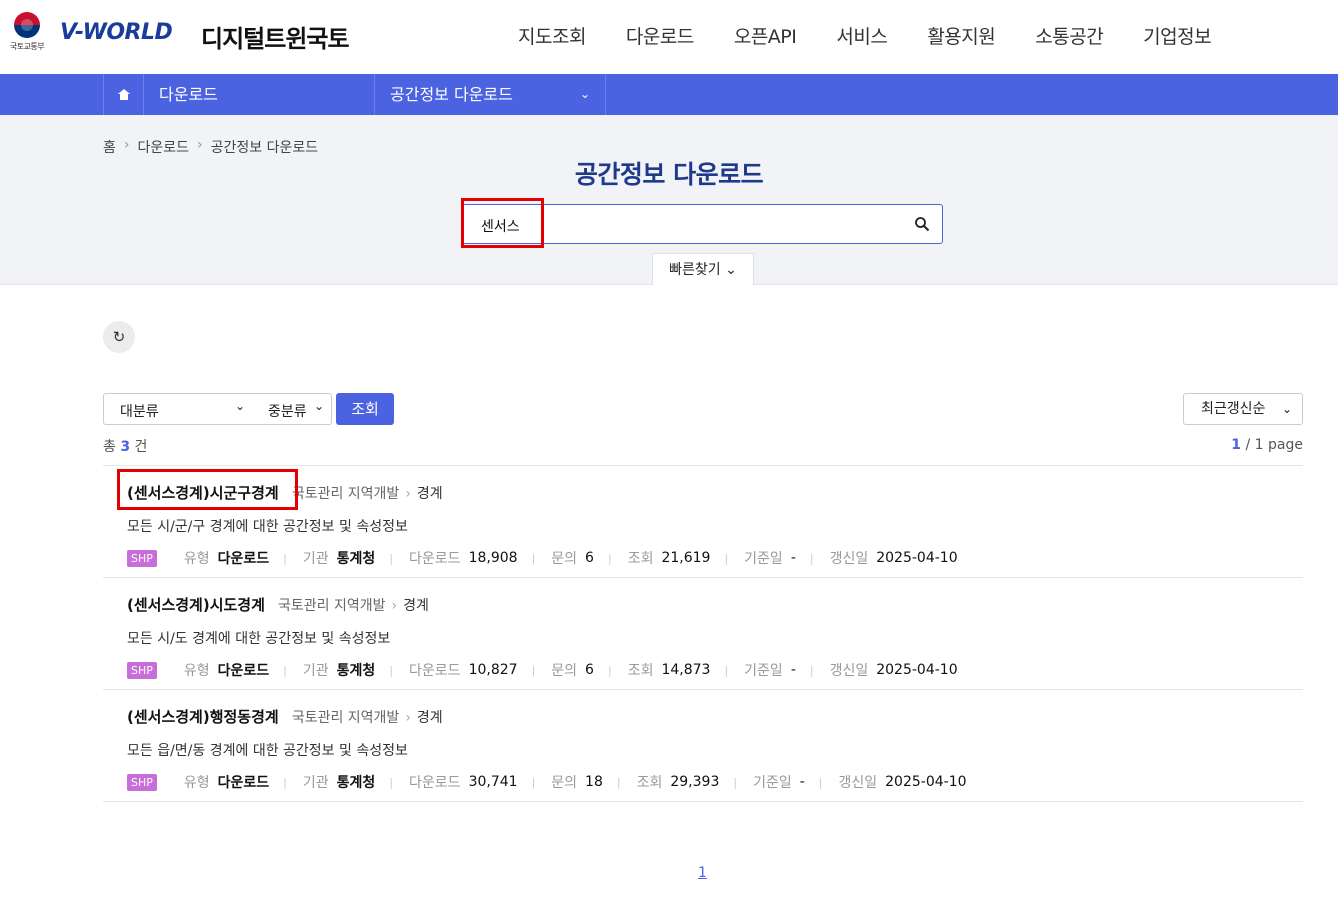  Describe the element at coordinates (594, 782) in the screenshot. I see `meta-inquiries: 18` at that location.